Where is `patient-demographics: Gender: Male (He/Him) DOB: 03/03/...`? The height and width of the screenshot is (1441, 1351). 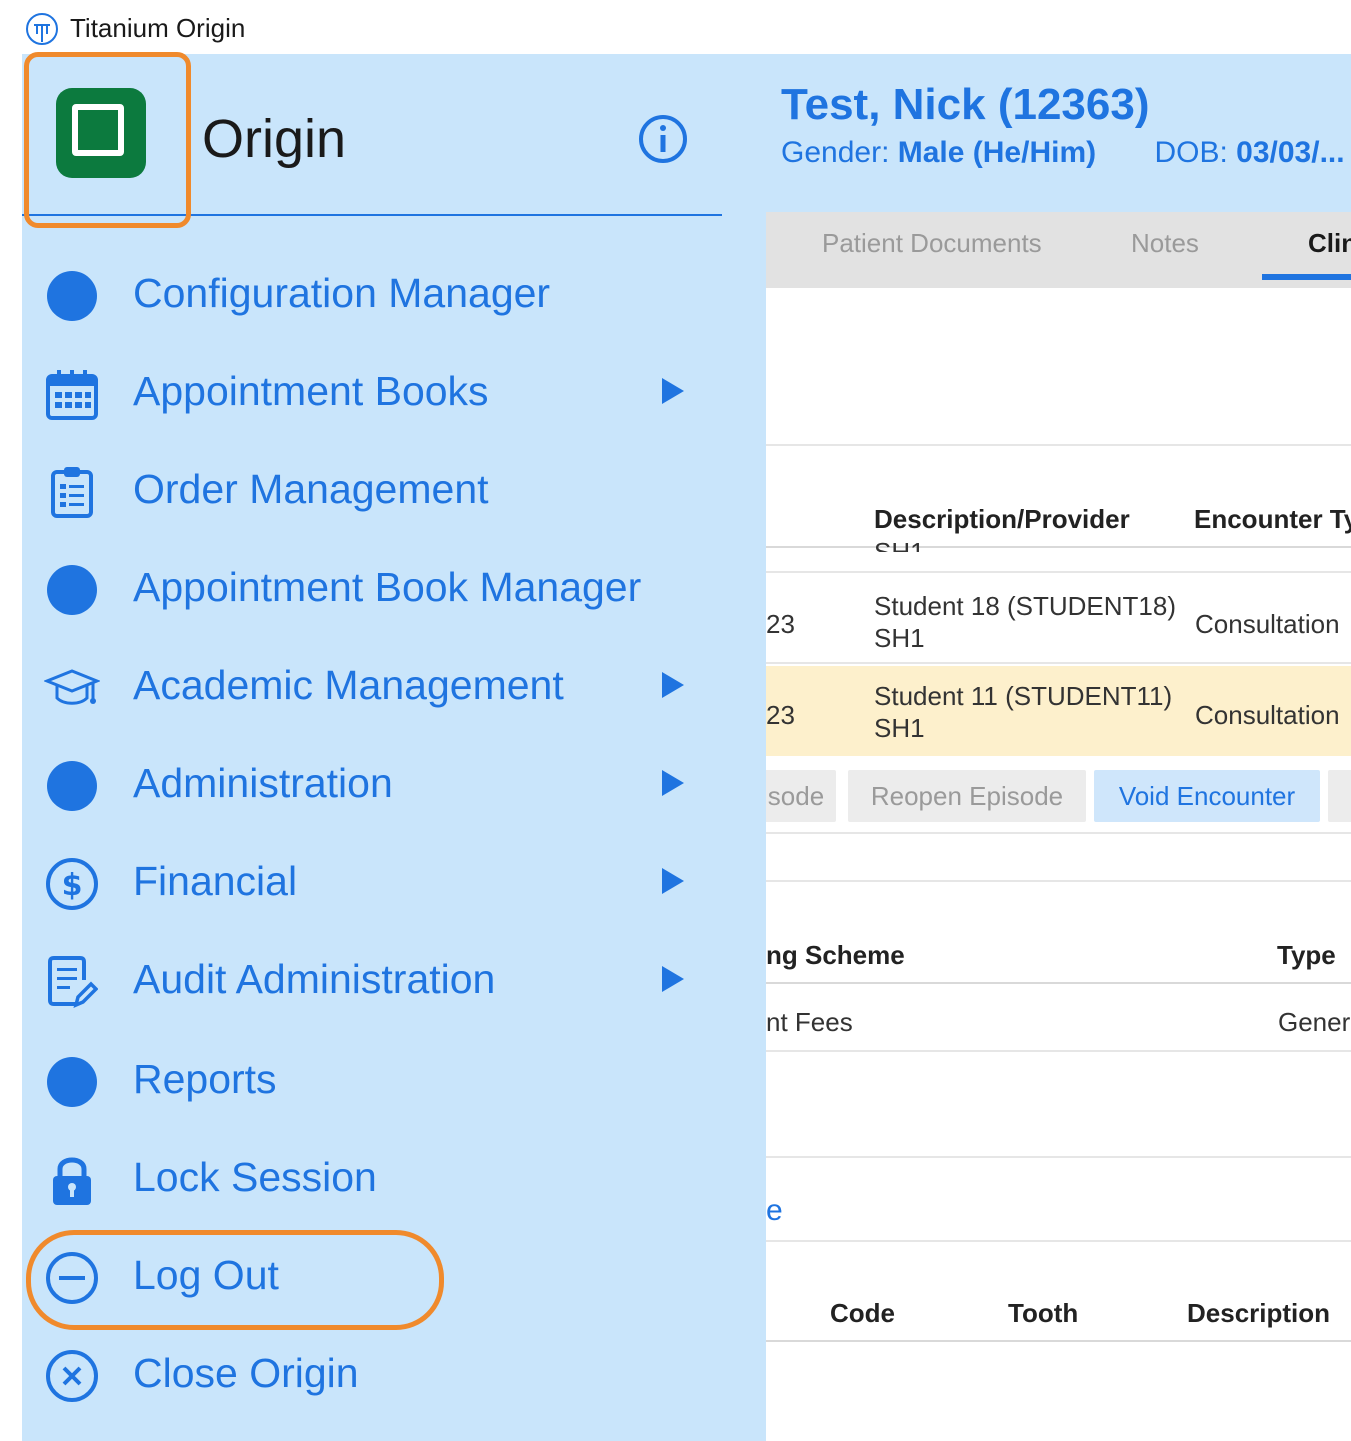
patient-demographics: Gender: Male (He/Him) DOB: 03/03/... is located at coordinates (1063, 153).